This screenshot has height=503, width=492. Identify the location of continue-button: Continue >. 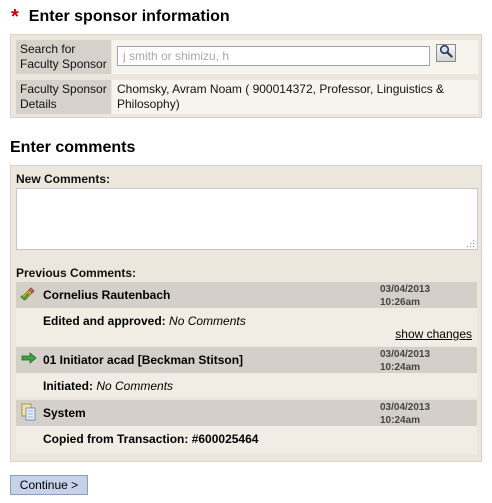
(49, 485).